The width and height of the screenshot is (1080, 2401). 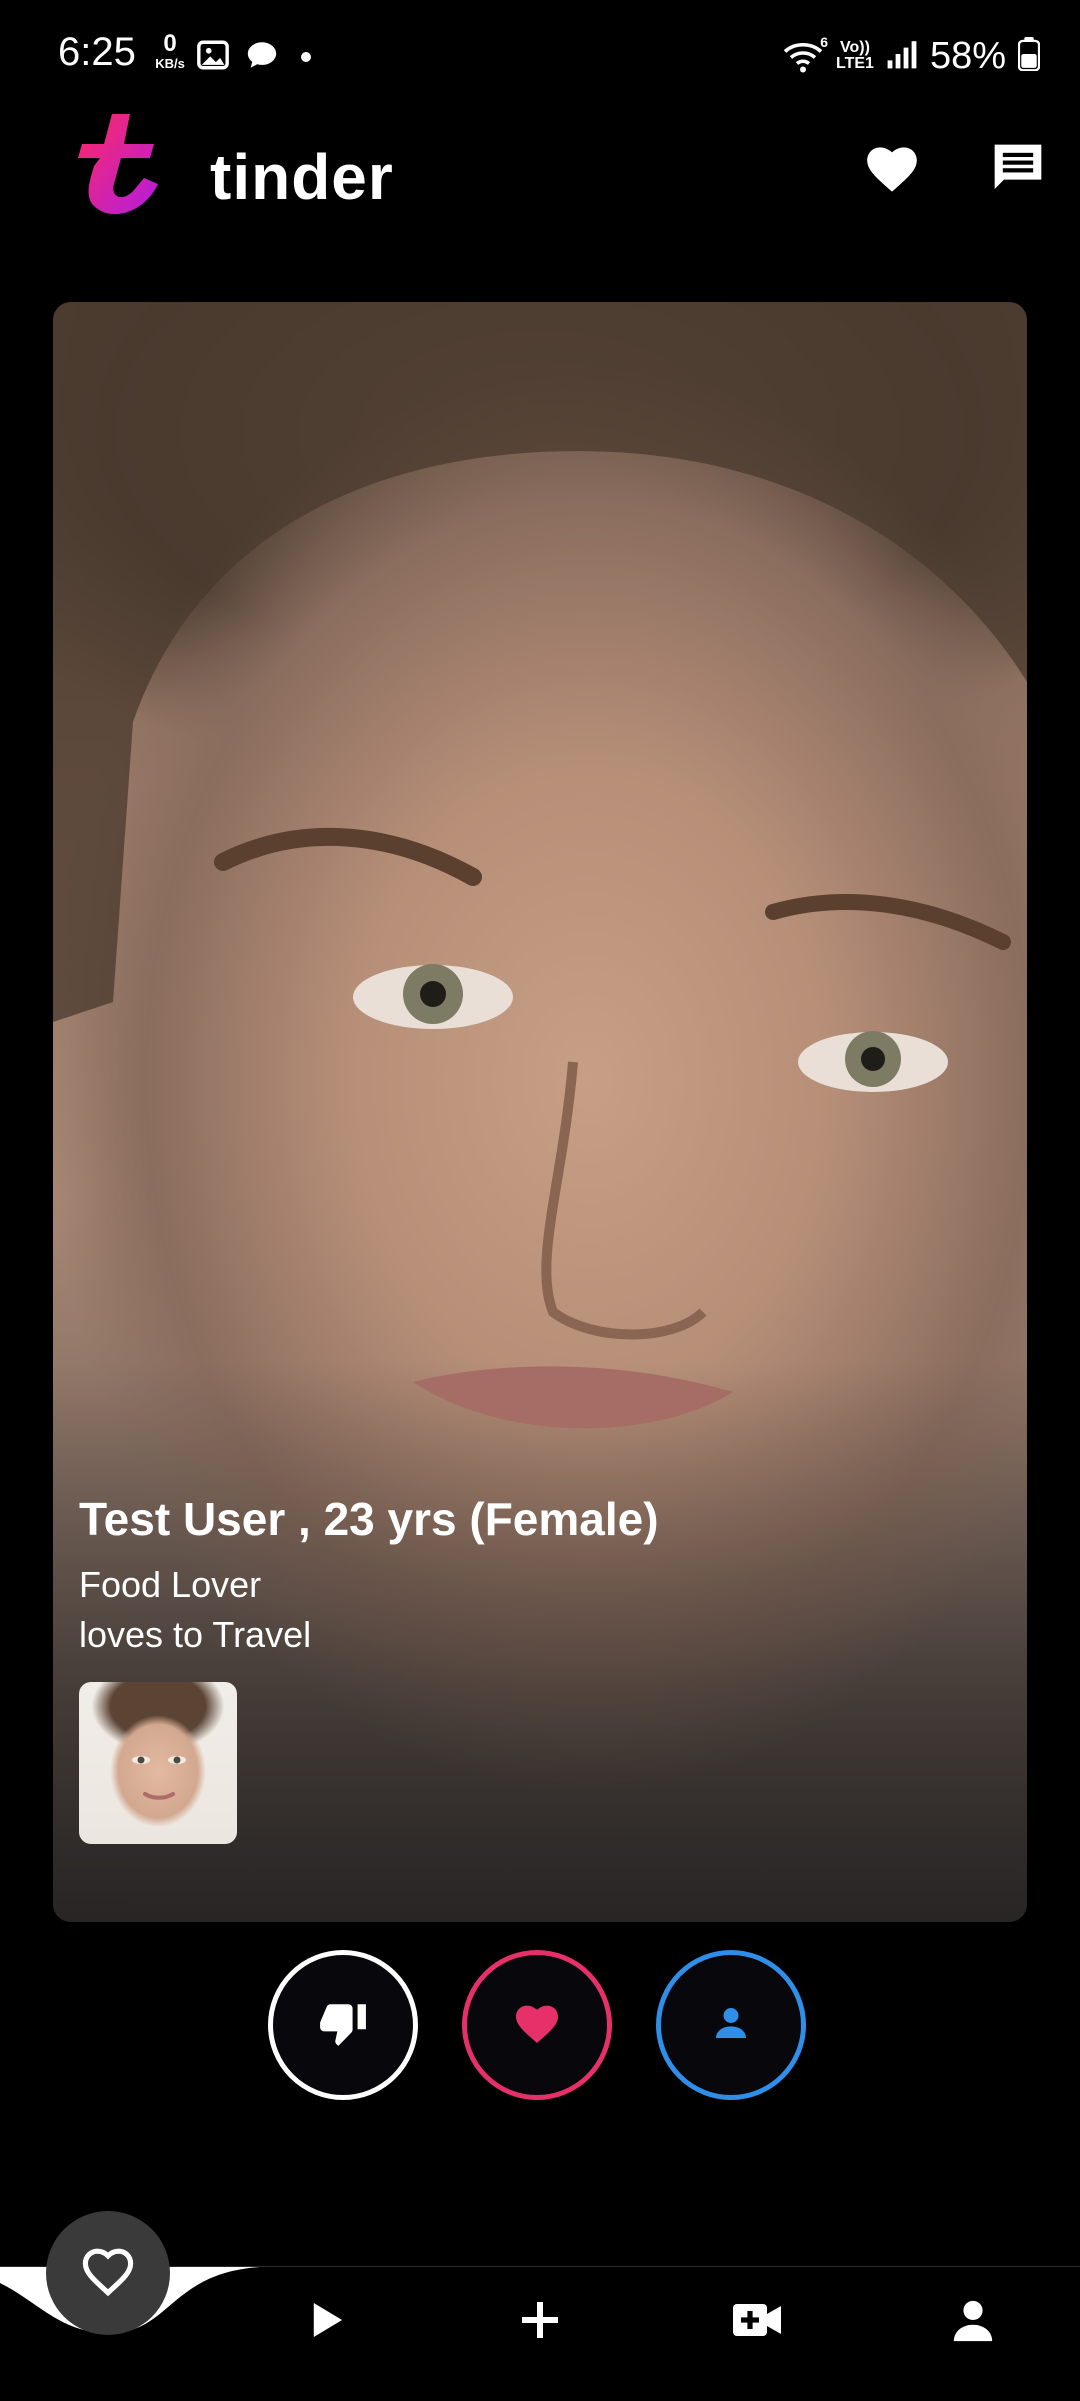 What do you see at coordinates (967, 55) in the screenshot?
I see `battery-percent: 58%` at bounding box center [967, 55].